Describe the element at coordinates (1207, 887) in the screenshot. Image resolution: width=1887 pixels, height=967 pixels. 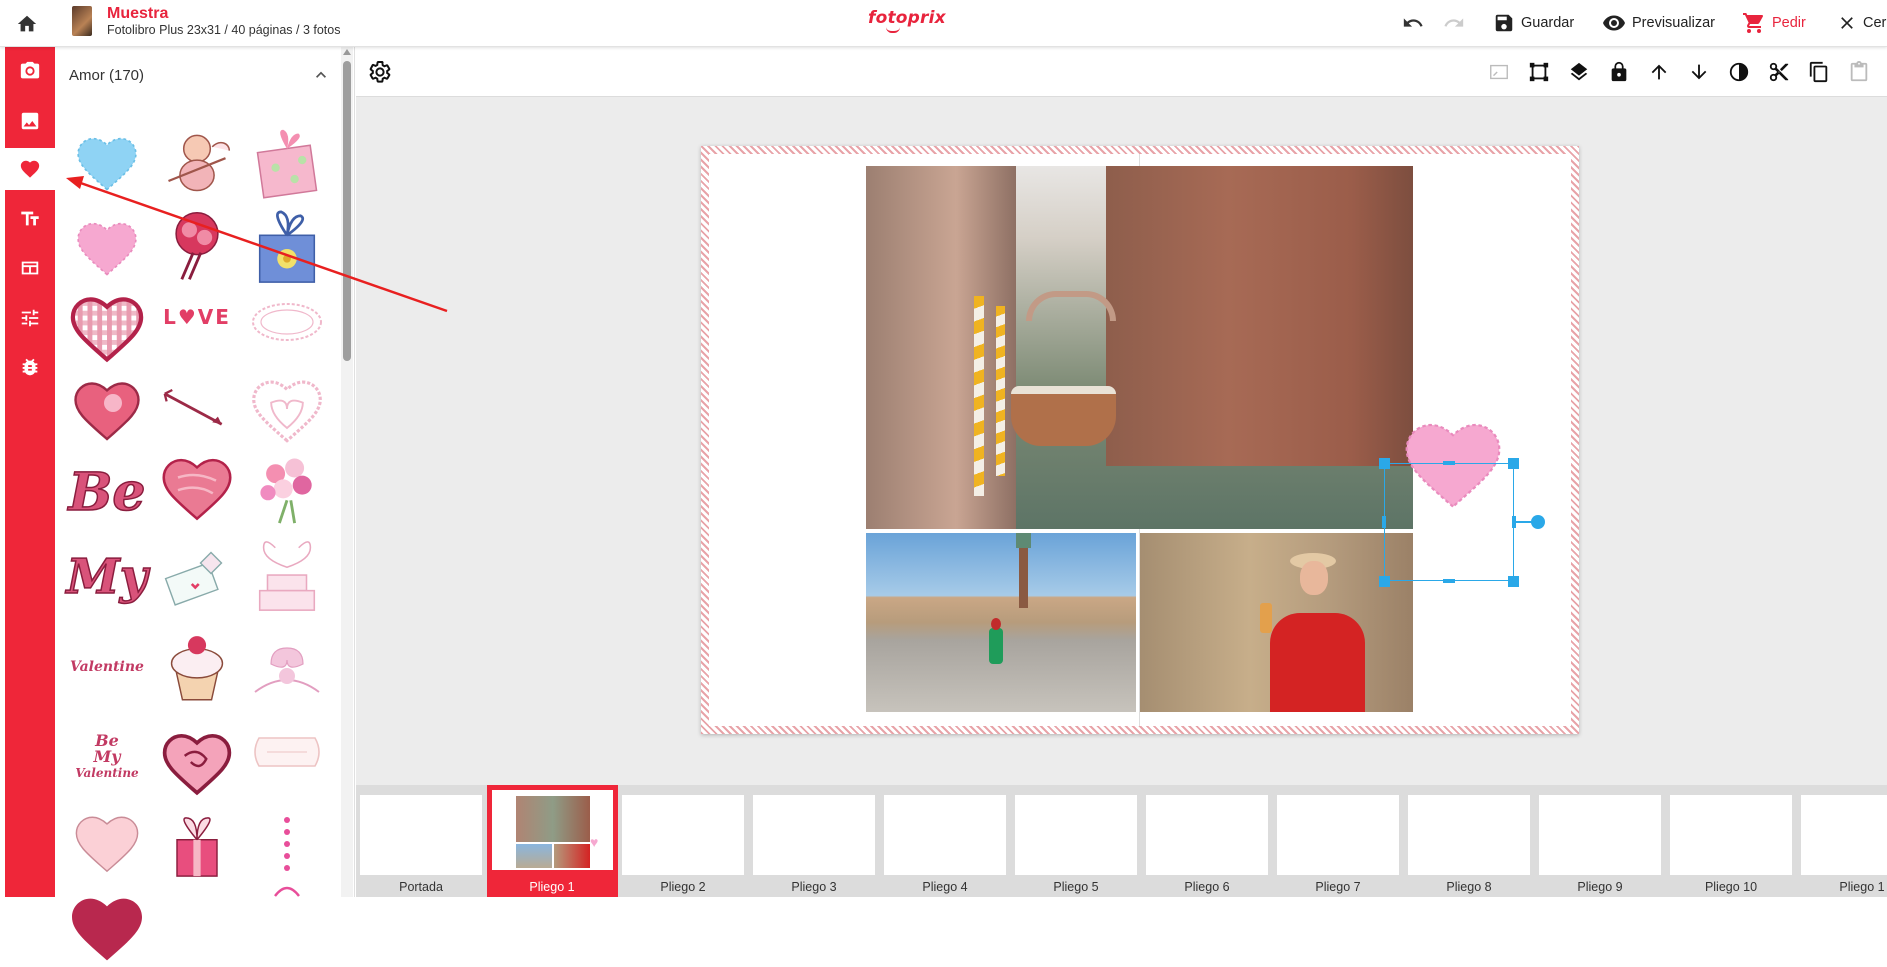
I see `page-label: Pliego 6` at that location.